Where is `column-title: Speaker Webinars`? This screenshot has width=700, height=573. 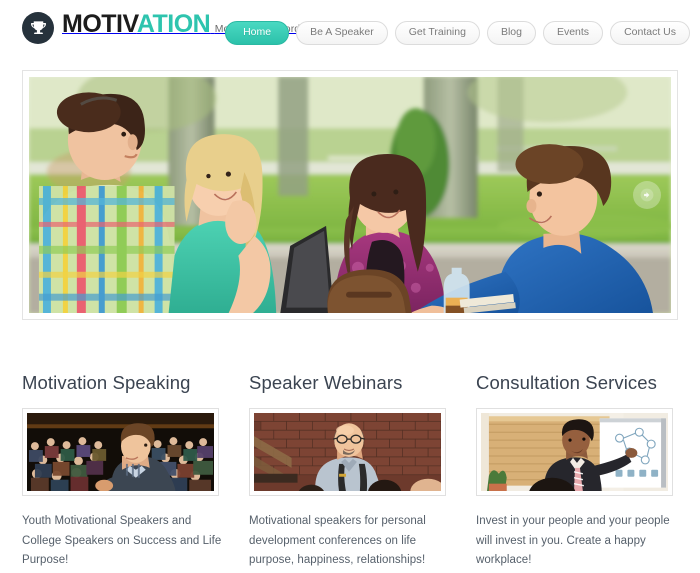
column-title: Speaker Webinars is located at coordinates (326, 382).